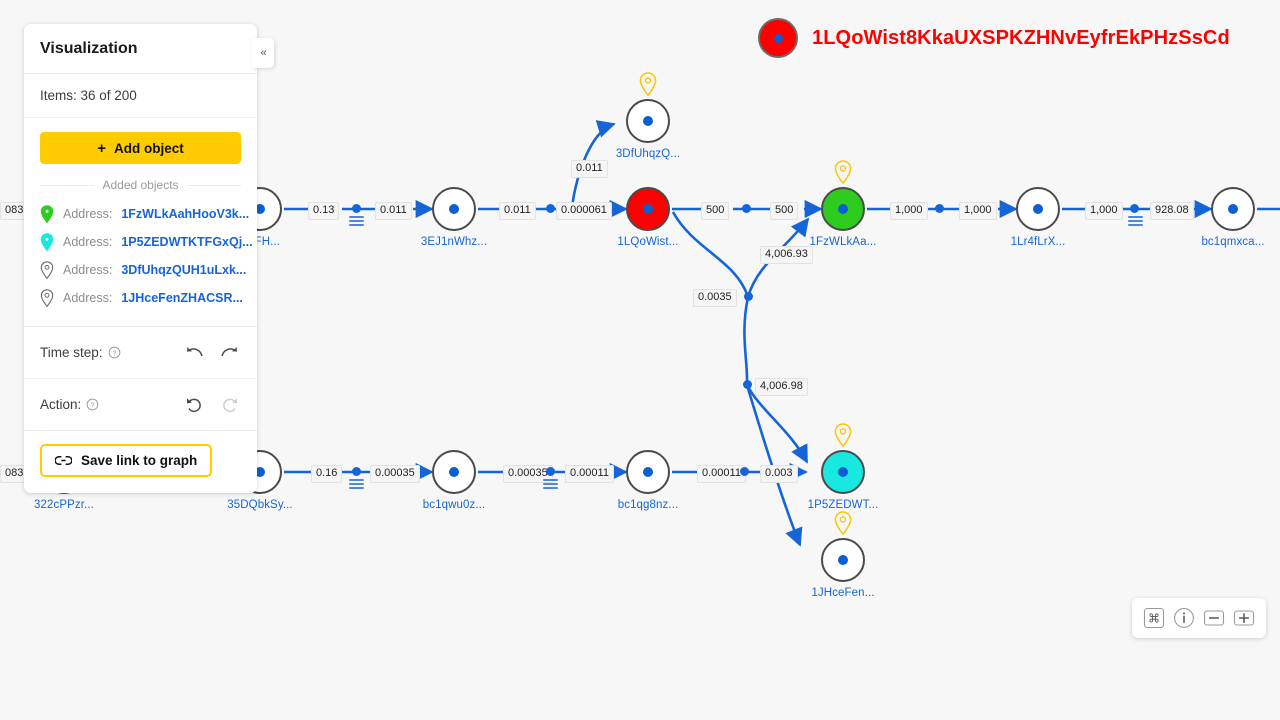 This screenshot has width=1280, height=720. What do you see at coordinates (196, 405) in the screenshot?
I see `undo-button` at bounding box center [196, 405].